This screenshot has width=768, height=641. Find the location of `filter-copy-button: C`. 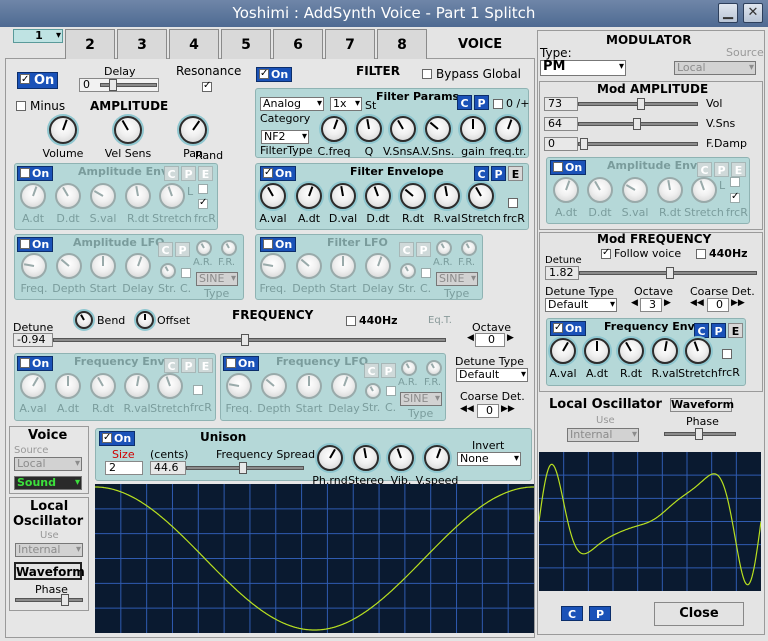

filter-copy-button: C is located at coordinates (464, 102).